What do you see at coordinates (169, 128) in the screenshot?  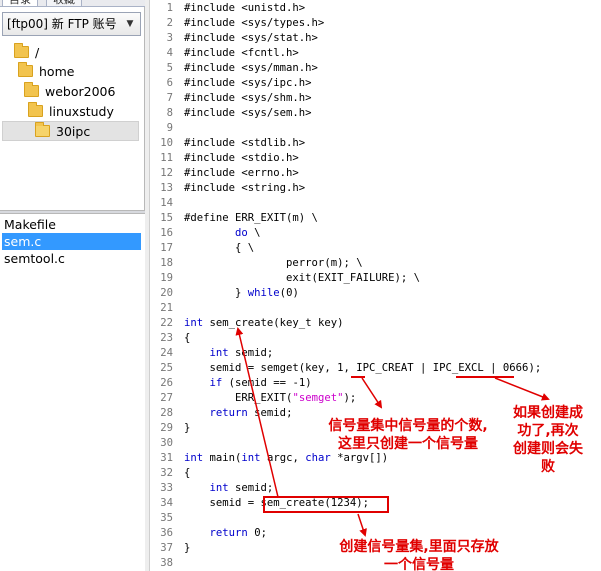 I see `line-number: 9` at bounding box center [169, 128].